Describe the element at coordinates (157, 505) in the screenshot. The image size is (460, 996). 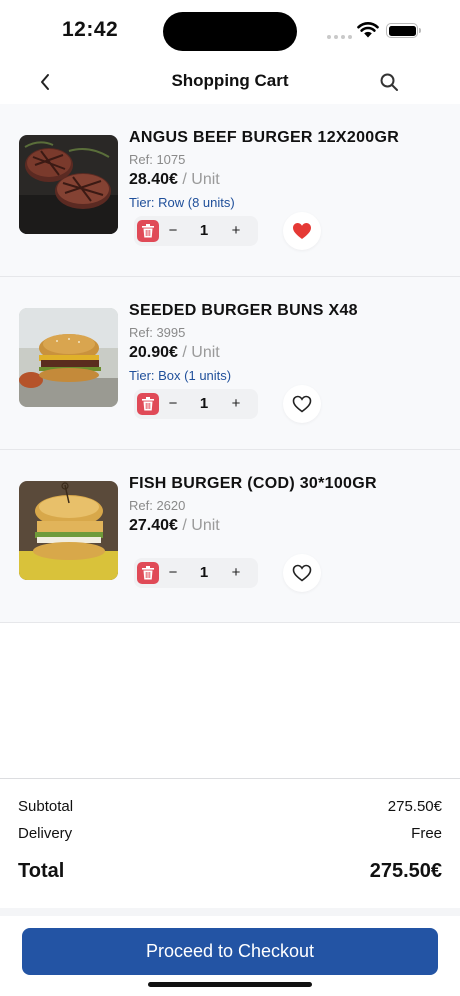
I see `product-ref: Ref: 2620` at that location.